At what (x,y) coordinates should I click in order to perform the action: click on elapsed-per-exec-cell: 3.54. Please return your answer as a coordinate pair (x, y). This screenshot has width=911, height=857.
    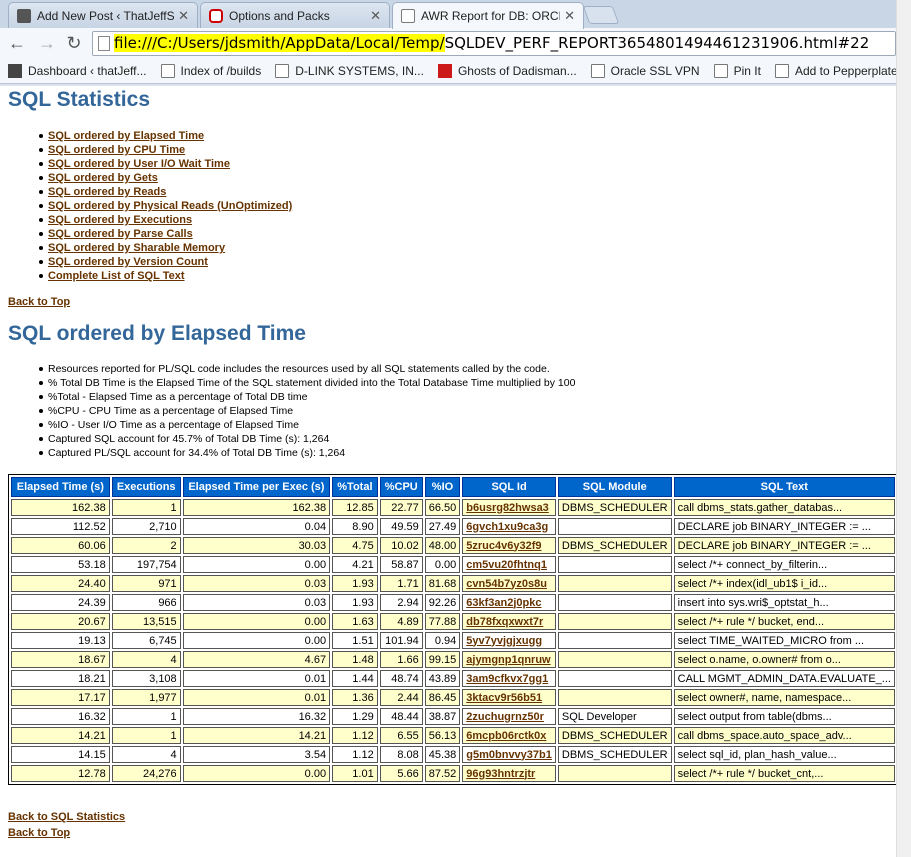
    Looking at the image, I should click on (256, 754).